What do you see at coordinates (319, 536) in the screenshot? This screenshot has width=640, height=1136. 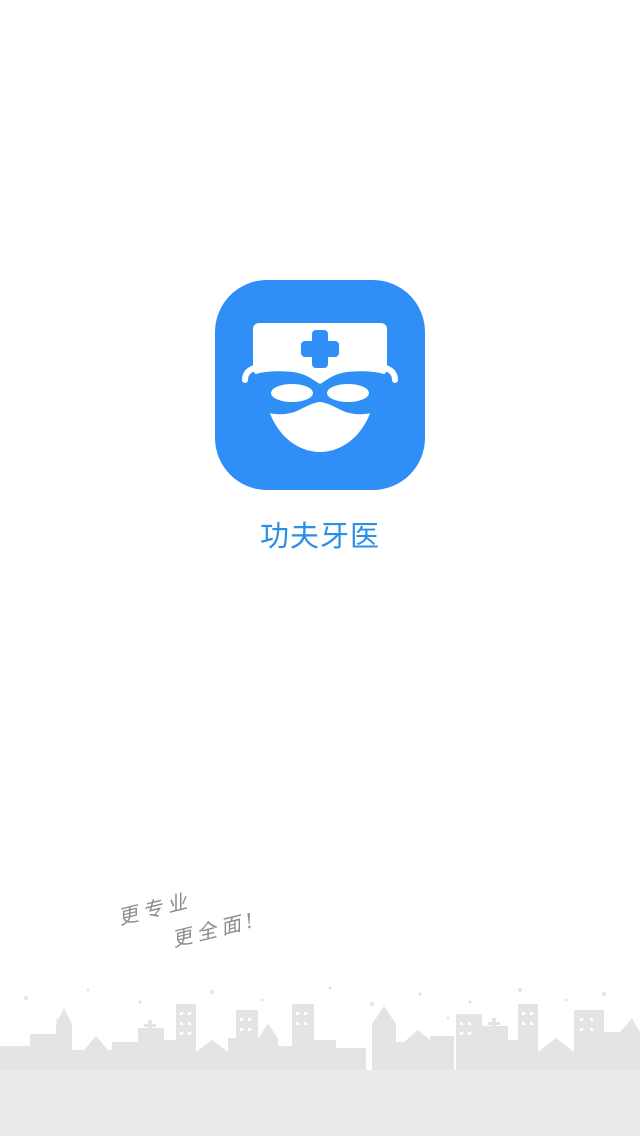 I see `app-name-title: 功夫牙医` at bounding box center [319, 536].